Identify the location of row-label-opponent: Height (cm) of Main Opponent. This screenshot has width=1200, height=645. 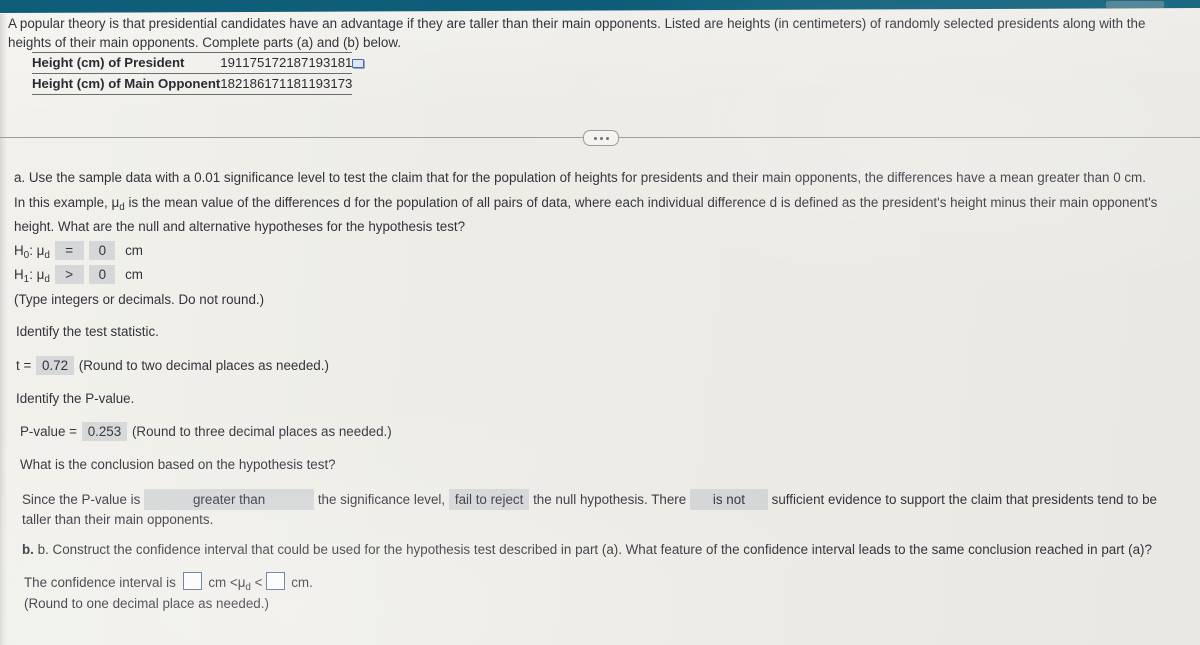
(126, 84).